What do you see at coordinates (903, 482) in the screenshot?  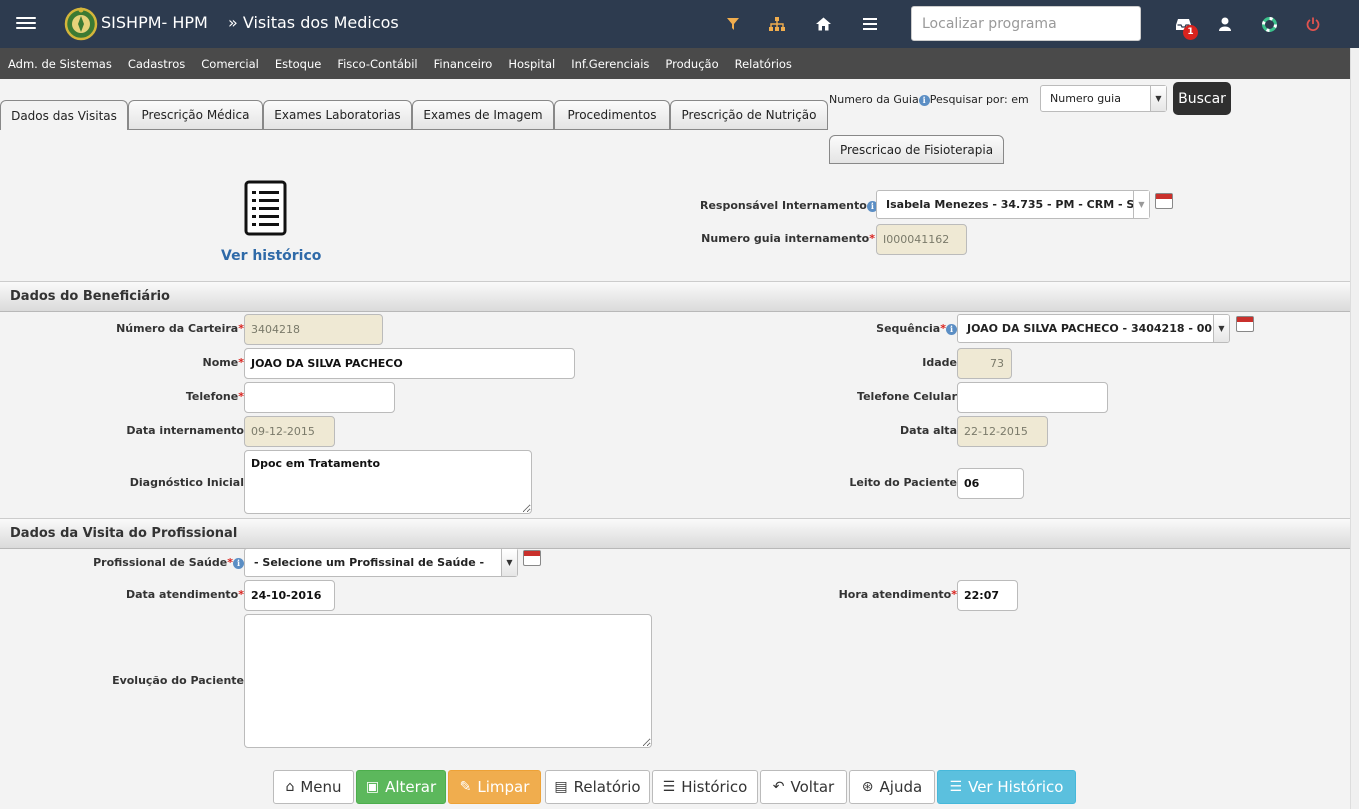 I see `leito-label: Leito do Paciente` at bounding box center [903, 482].